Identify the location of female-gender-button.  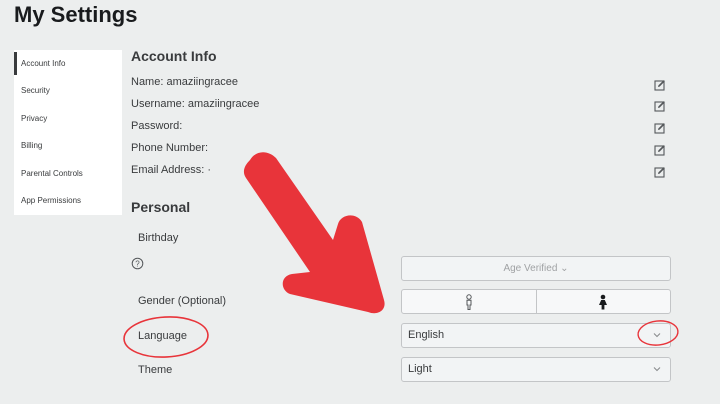
(603, 301).